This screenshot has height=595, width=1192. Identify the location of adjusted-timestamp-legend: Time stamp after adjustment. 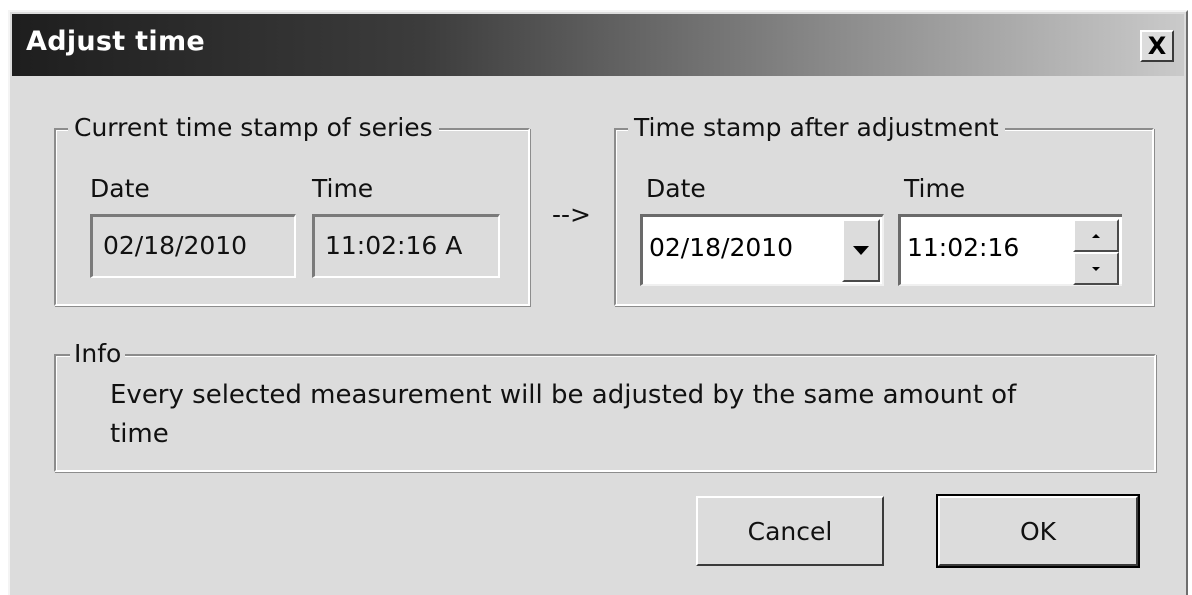
(816, 128).